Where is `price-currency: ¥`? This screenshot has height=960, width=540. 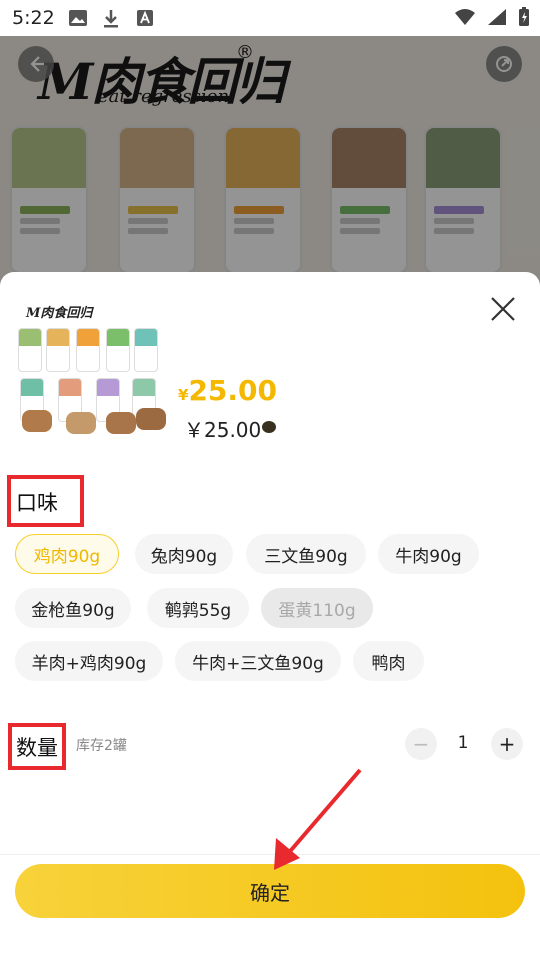 price-currency: ¥ is located at coordinates (183, 395).